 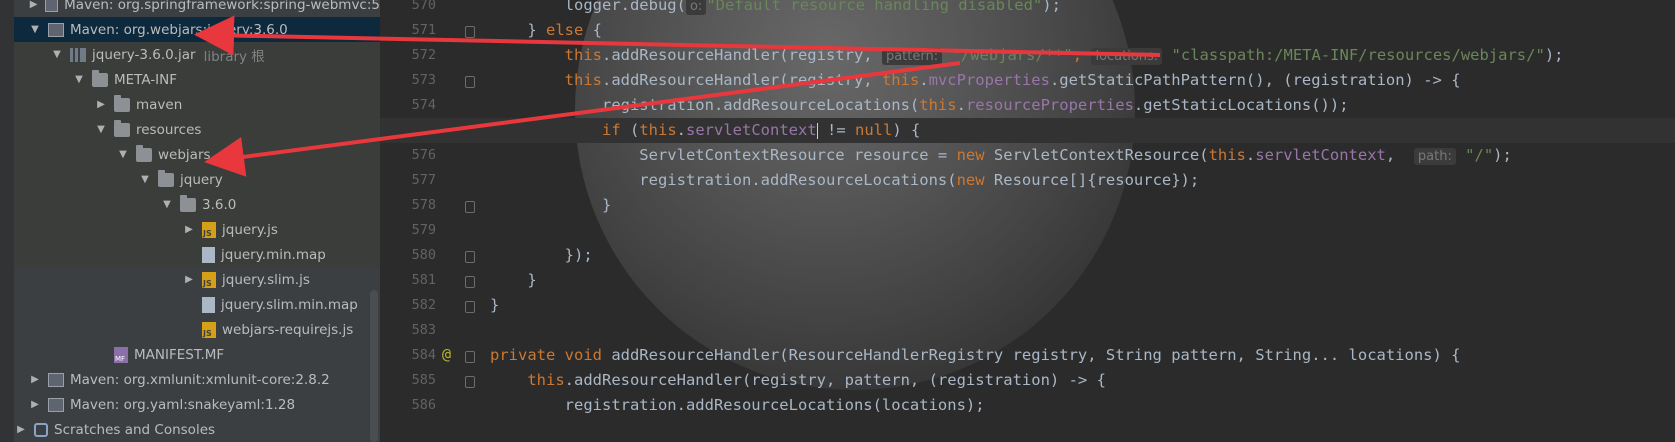 What do you see at coordinates (197, 229) in the screenshot?
I see `tree-item-jquery-js: ▶ JS jquery.js` at bounding box center [197, 229].